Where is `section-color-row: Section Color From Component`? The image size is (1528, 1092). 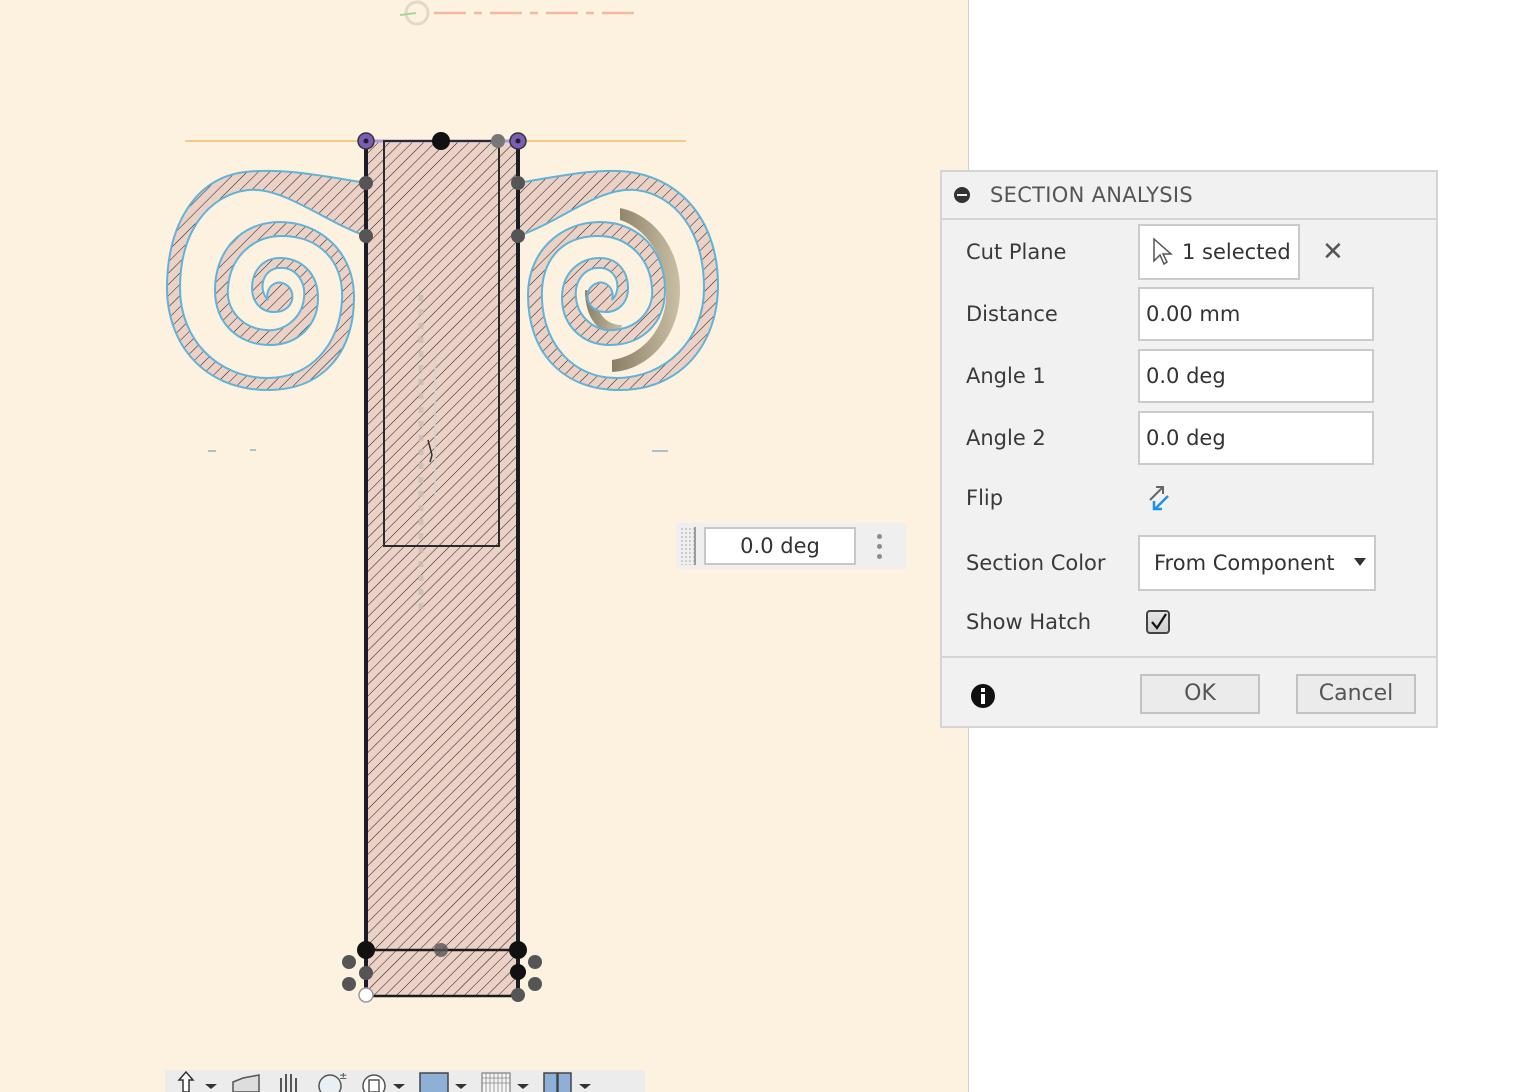
section-color-row: Section Color From Component is located at coordinates (1171, 563).